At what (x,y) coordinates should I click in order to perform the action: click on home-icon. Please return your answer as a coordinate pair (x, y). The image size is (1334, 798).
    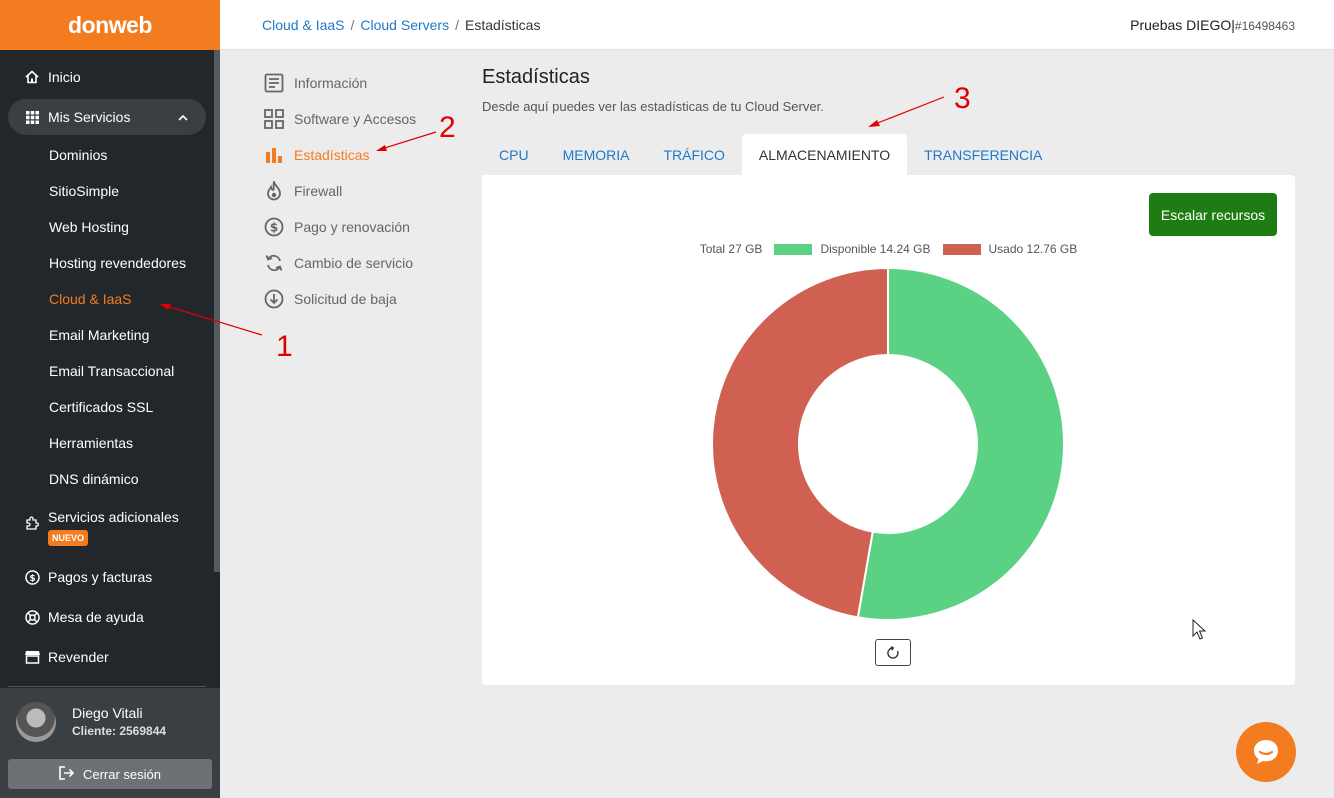
    Looking at the image, I should click on (32, 77).